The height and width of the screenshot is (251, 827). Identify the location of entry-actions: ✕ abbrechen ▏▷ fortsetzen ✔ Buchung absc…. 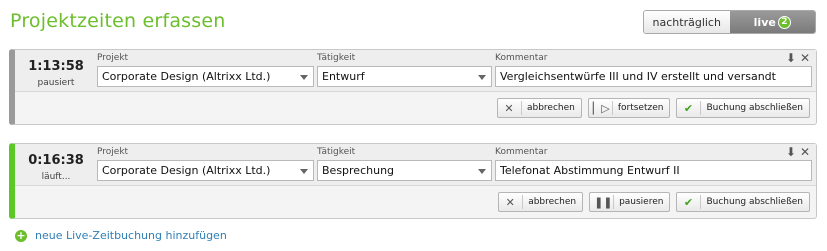
(653, 108).